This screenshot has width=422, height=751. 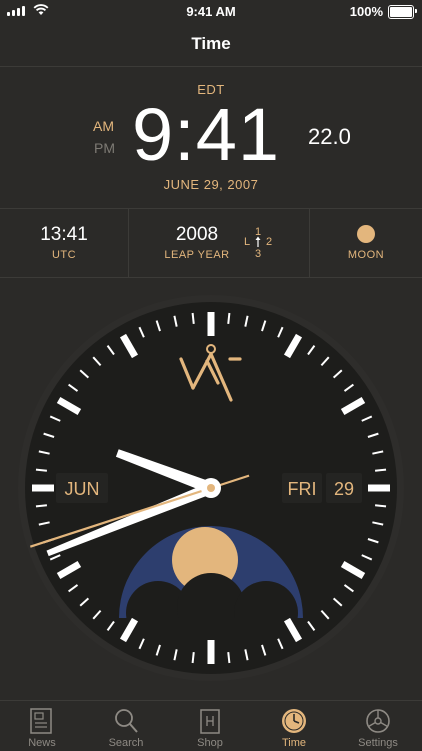 I want to click on page-title: Time, so click(x=211, y=43).